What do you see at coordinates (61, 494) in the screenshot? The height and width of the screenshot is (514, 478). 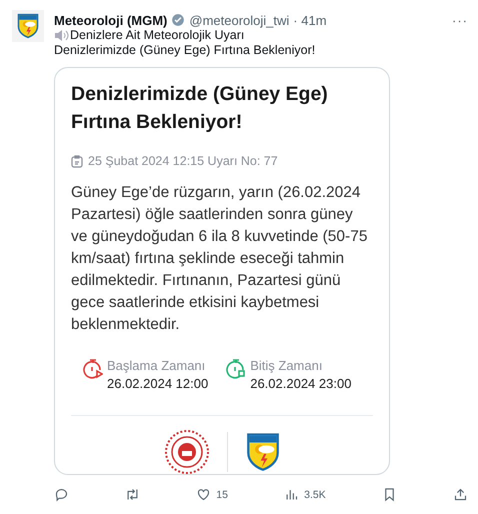 I see `reply-button` at bounding box center [61, 494].